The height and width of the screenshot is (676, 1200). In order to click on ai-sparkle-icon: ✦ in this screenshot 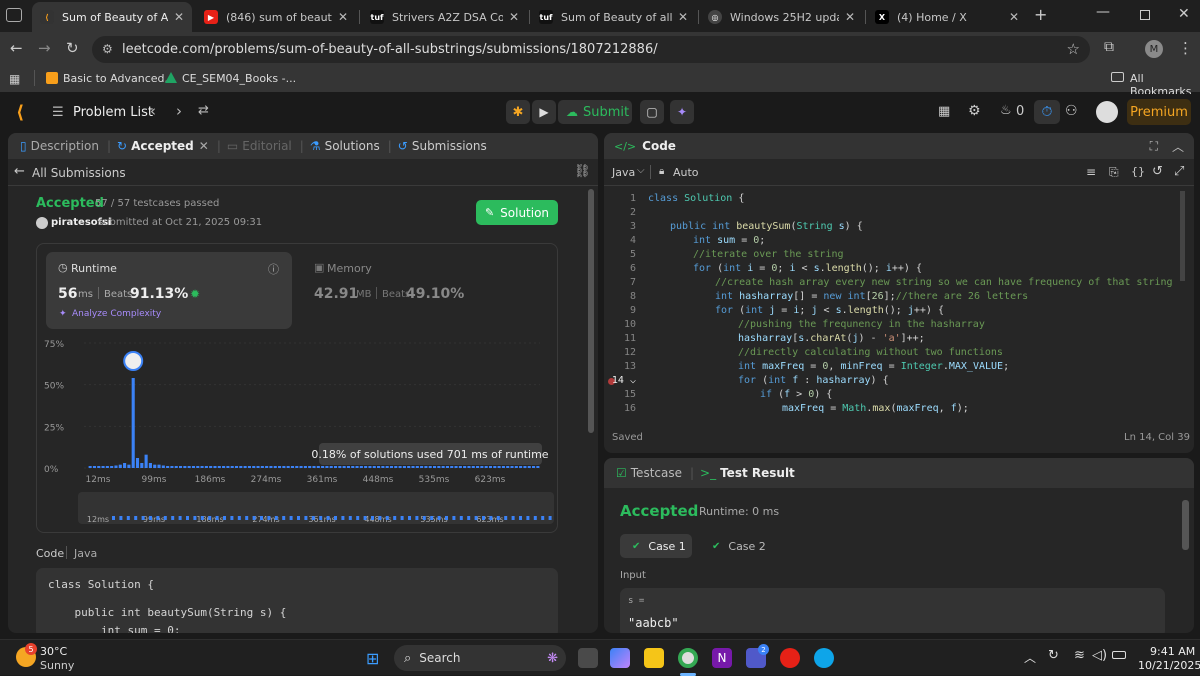, I will do `click(682, 112)`.